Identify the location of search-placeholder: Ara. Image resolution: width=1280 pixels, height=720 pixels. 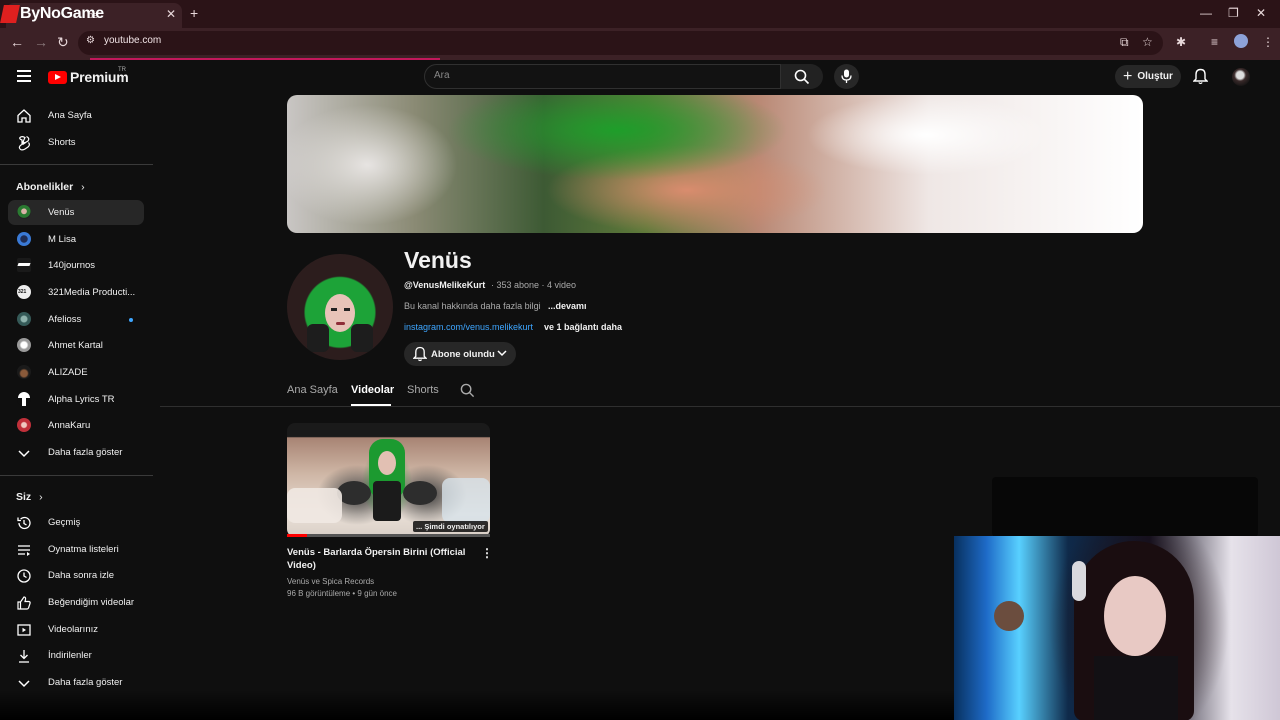
(442, 75).